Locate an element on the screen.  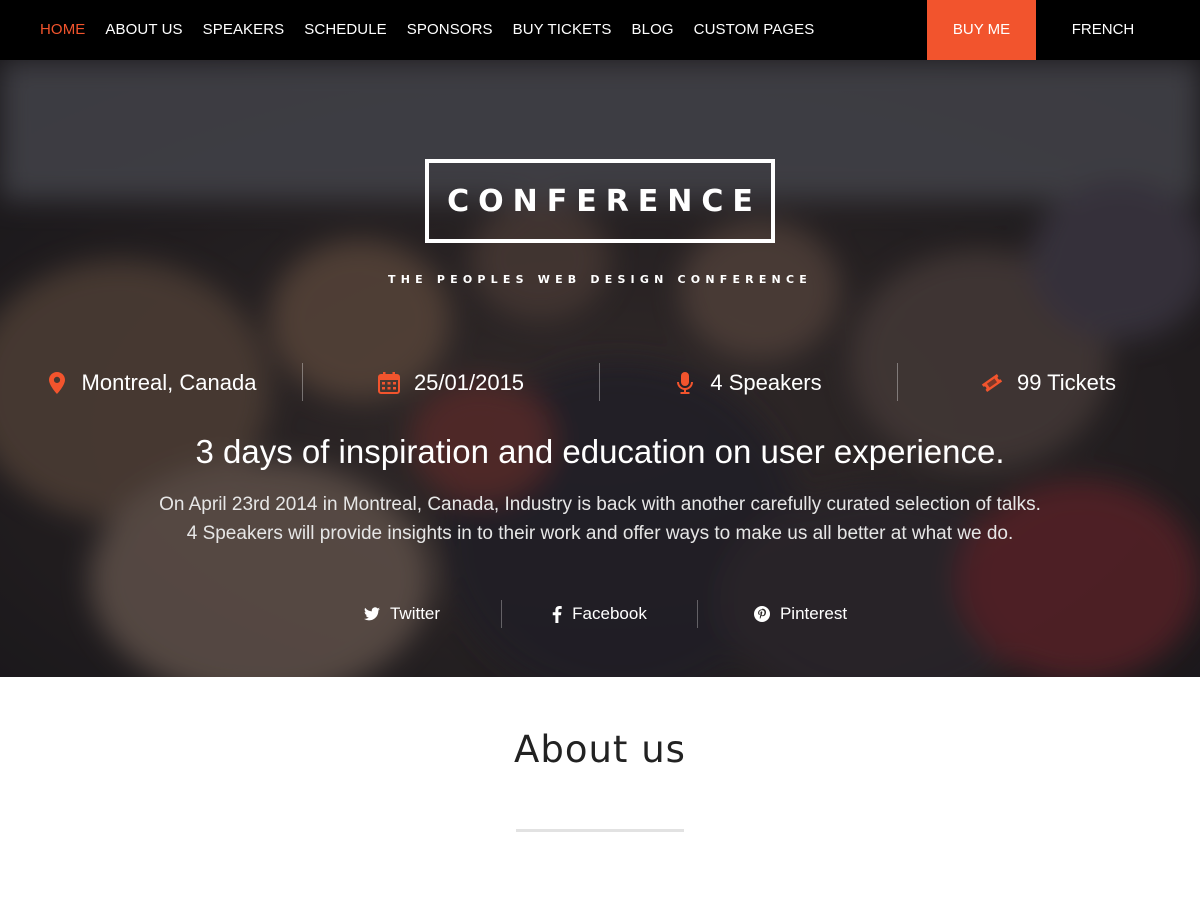
nav-item-about-us: ABOUT US is located at coordinates (143, 30).